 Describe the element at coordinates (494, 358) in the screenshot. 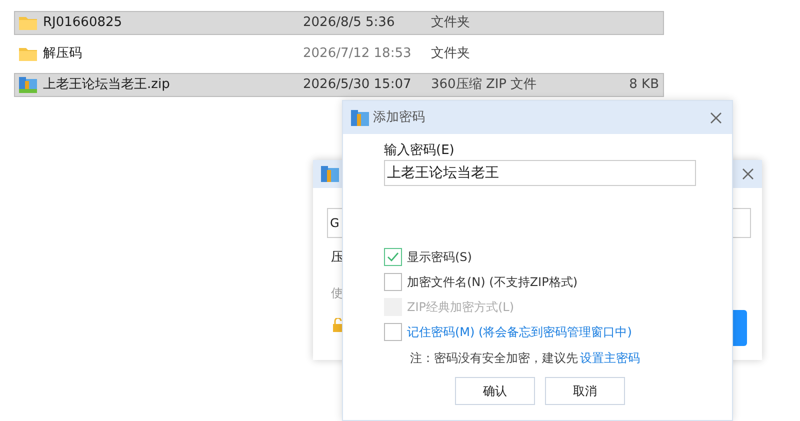

I see `note-text: 注：密码没有安全加密，建议先` at that location.